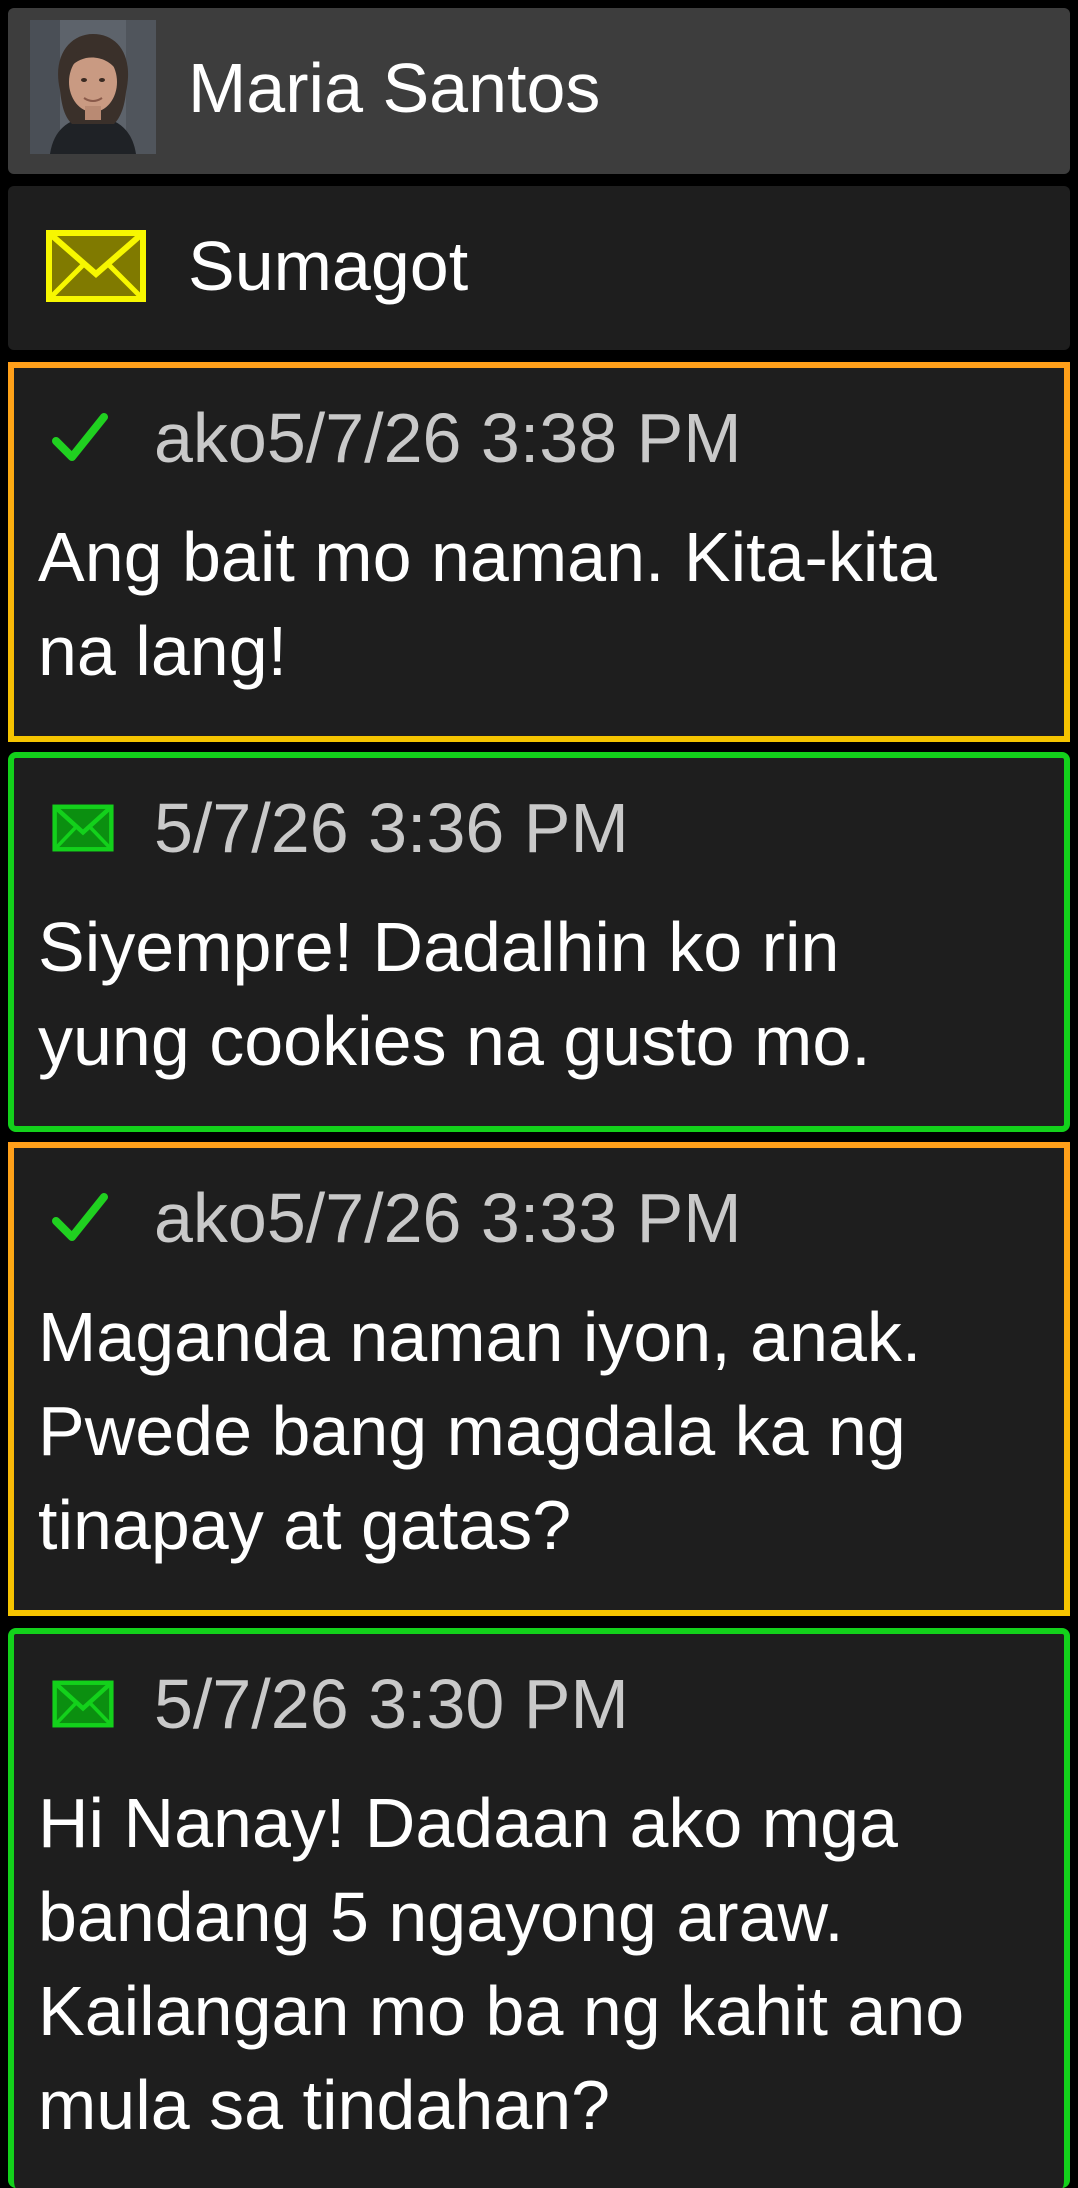 The width and height of the screenshot is (1078, 2188). I want to click on reply-button: Sumagot, so click(539, 268).